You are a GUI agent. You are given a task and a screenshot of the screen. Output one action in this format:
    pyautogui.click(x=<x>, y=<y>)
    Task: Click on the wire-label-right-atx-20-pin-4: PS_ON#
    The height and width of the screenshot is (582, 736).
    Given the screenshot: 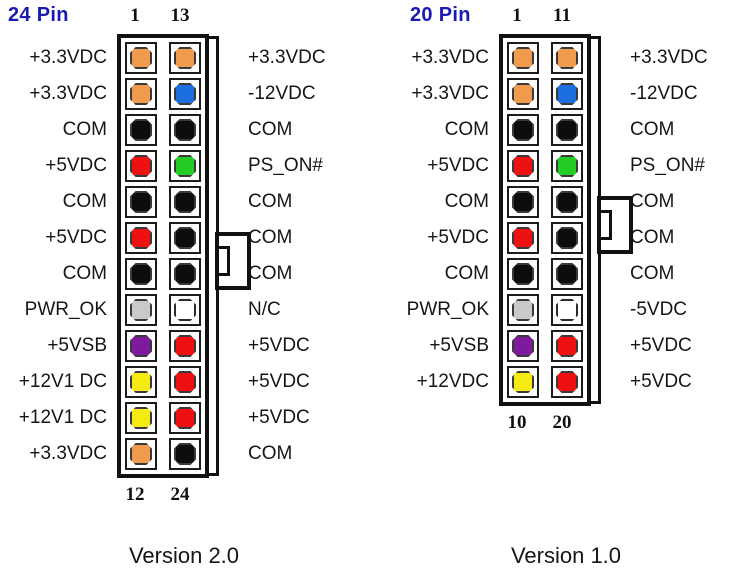 What is the action you would take?
    pyautogui.click(x=667, y=165)
    